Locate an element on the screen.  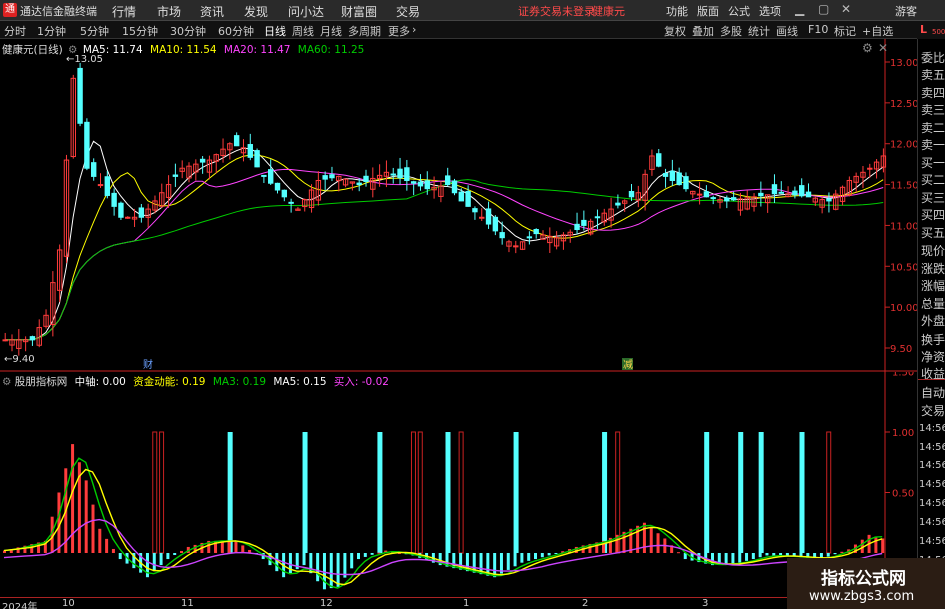
side-panel-item: 卖三 is located at coordinates (933, 110).